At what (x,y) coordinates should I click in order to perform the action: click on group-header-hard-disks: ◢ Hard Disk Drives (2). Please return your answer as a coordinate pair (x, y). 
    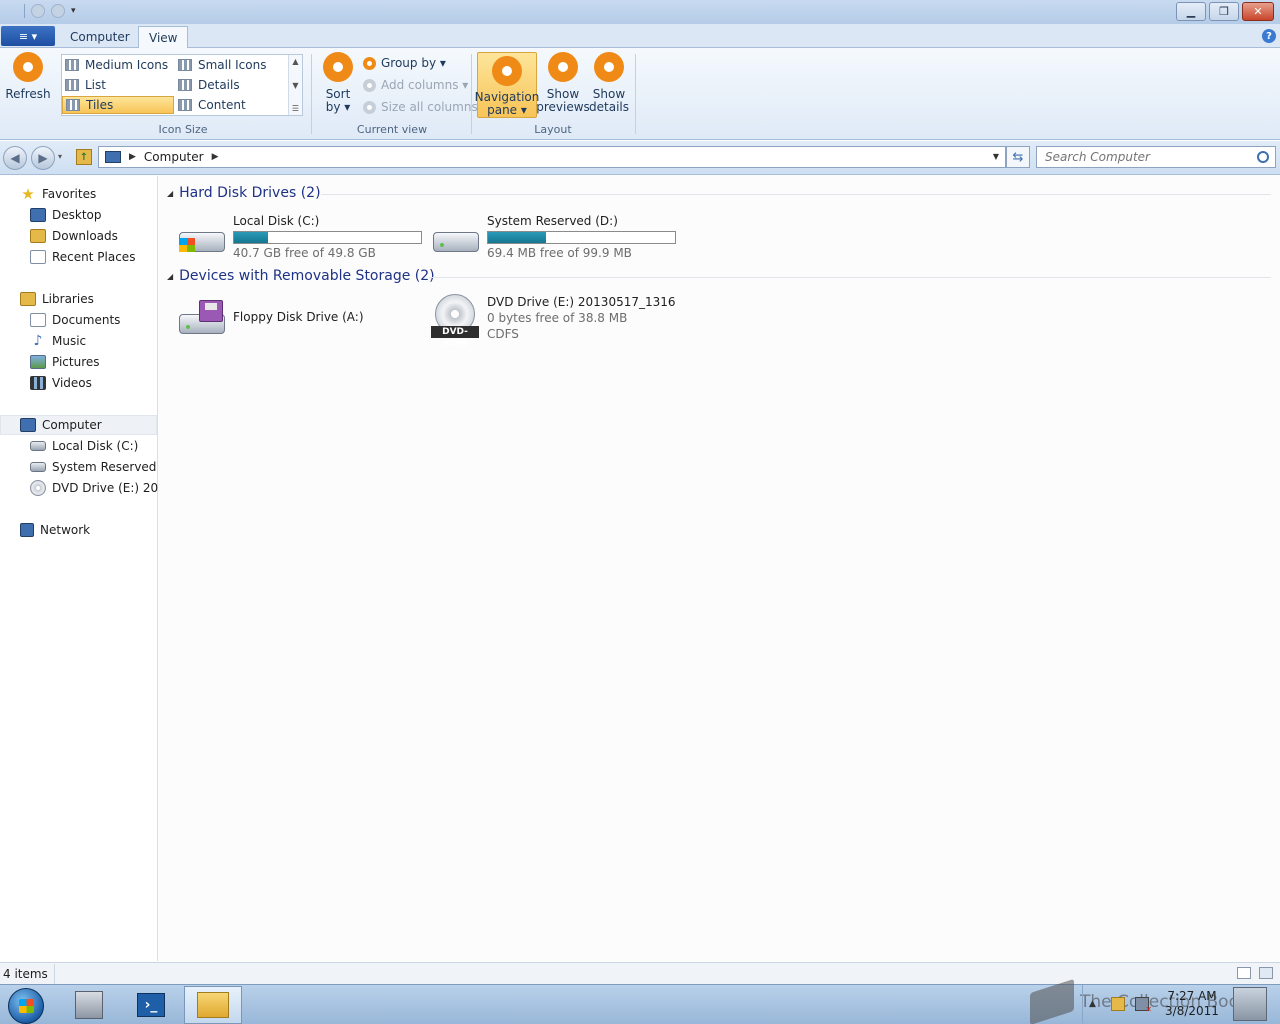
    Looking at the image, I should click on (244, 193).